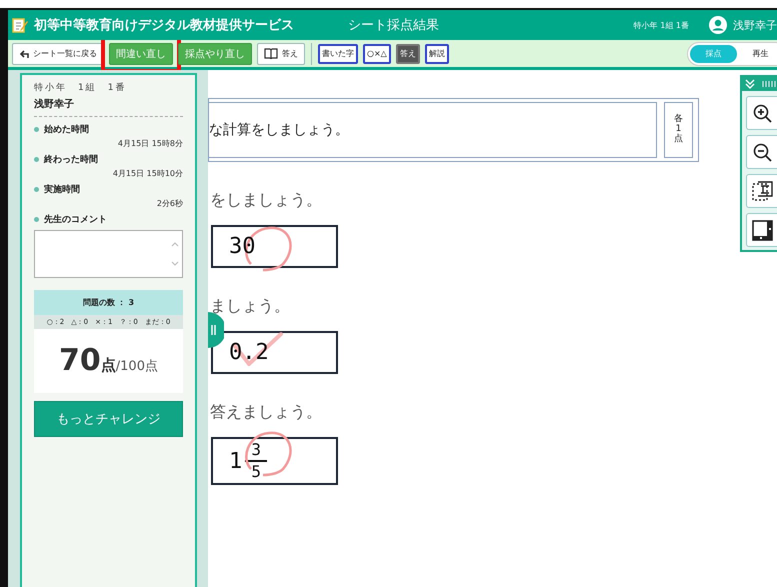 The height and width of the screenshot is (587, 777). What do you see at coordinates (408, 54) in the screenshot?
I see `view-toggle: 答え` at bounding box center [408, 54].